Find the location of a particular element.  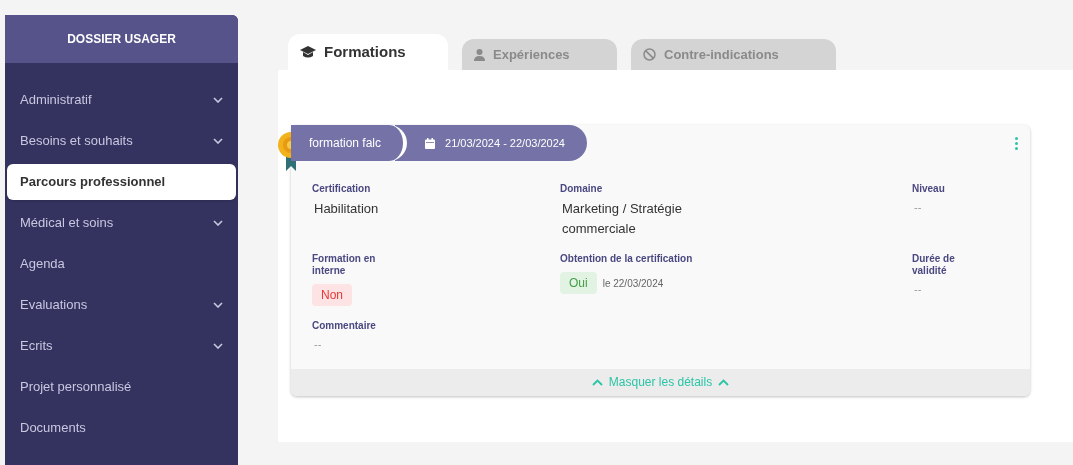

calendar-icon is located at coordinates (430, 143).